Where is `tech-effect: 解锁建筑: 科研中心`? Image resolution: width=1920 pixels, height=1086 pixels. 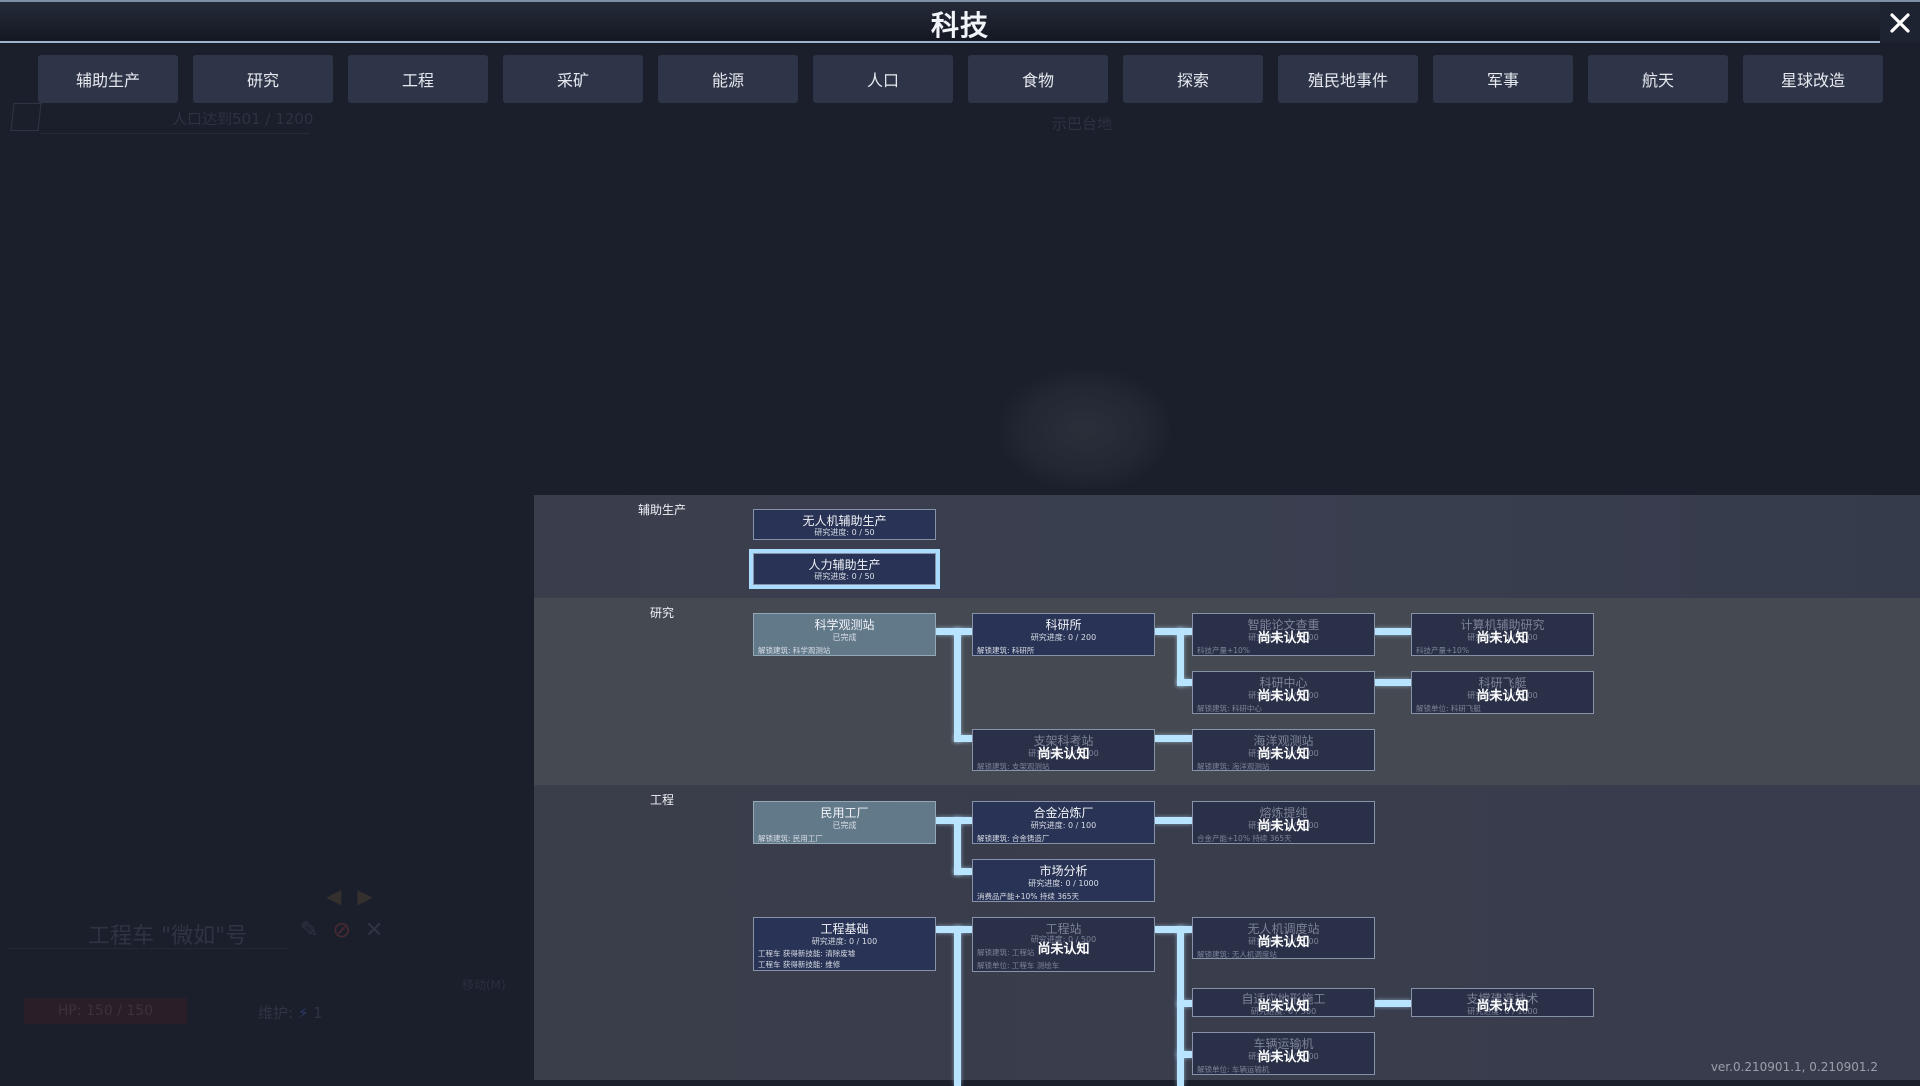
tech-effect: 解锁建筑: 科研中心 is located at coordinates (1229, 708).